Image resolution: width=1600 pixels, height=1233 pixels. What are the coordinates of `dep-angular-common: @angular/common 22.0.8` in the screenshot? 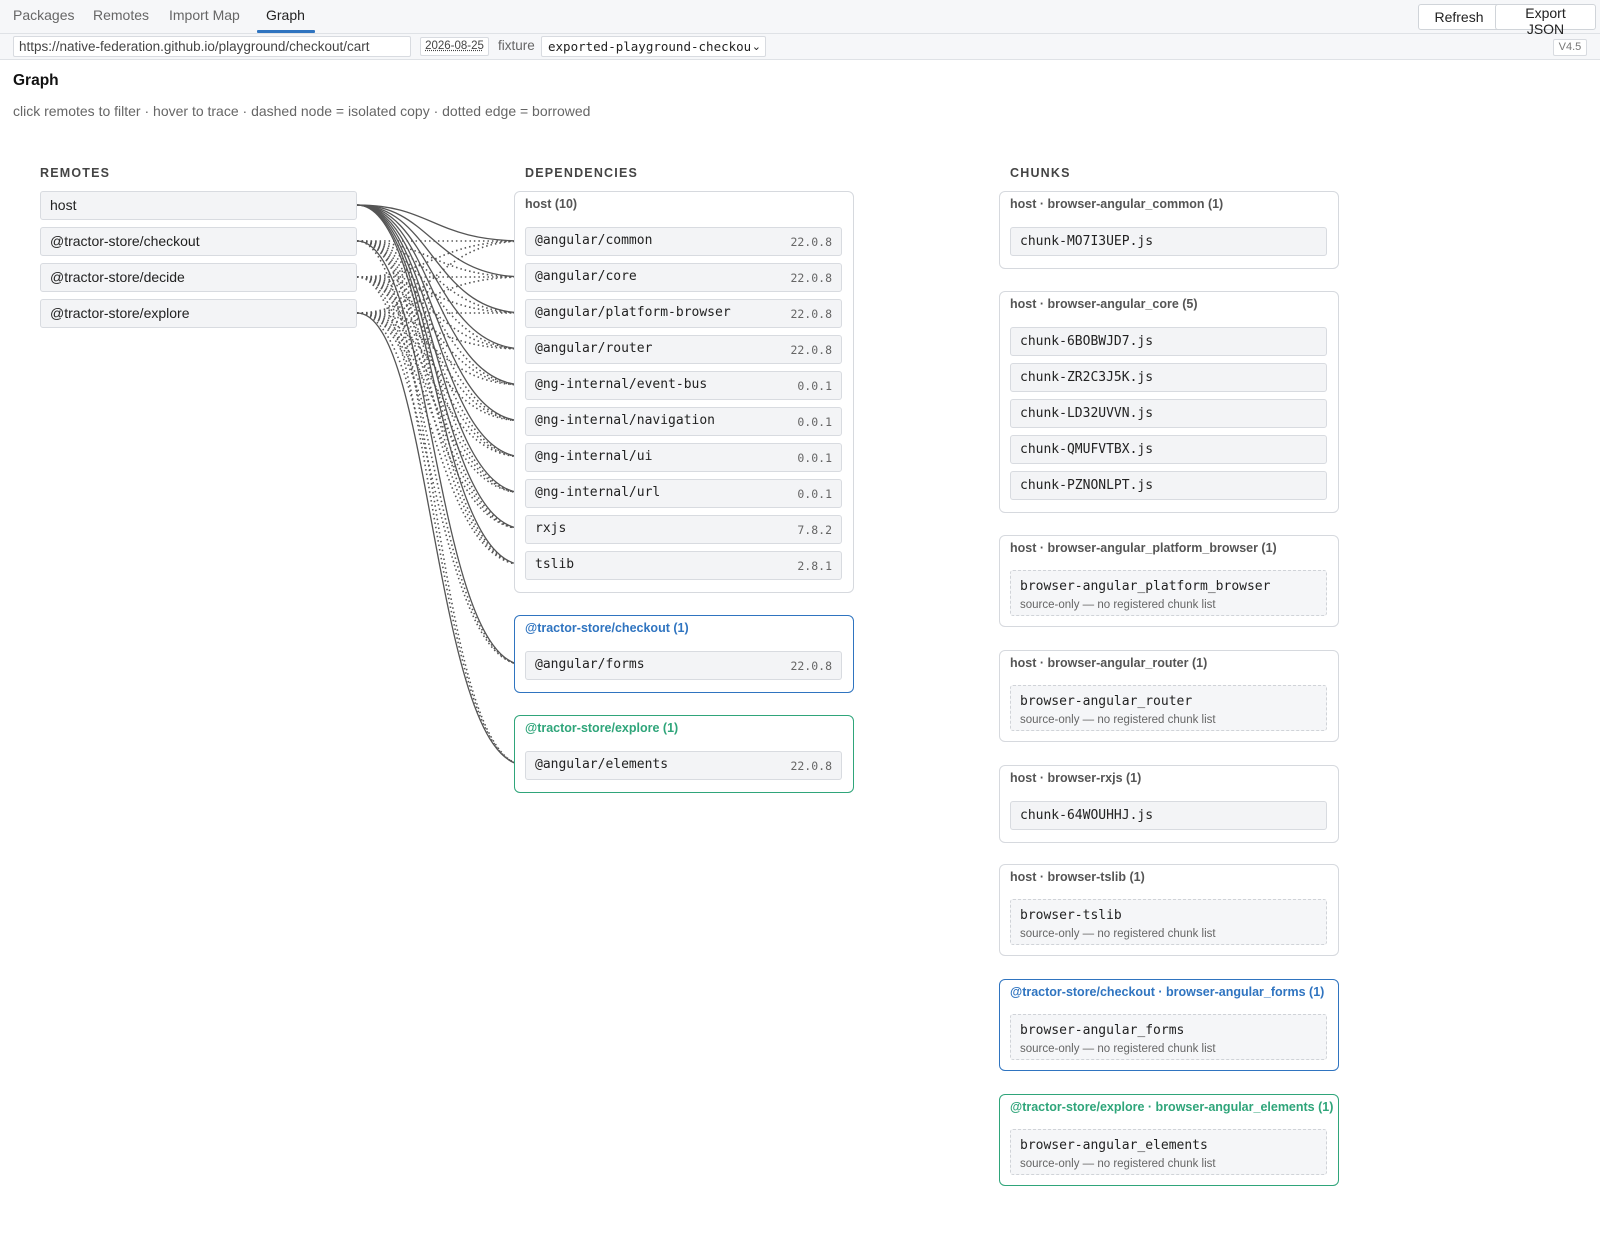 It's located at (683, 241).